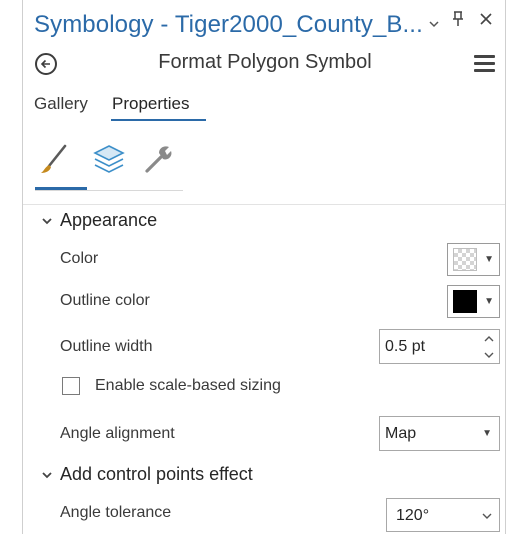  Describe the element at coordinates (158, 120) in the screenshot. I see `active-tab-indicator` at that location.